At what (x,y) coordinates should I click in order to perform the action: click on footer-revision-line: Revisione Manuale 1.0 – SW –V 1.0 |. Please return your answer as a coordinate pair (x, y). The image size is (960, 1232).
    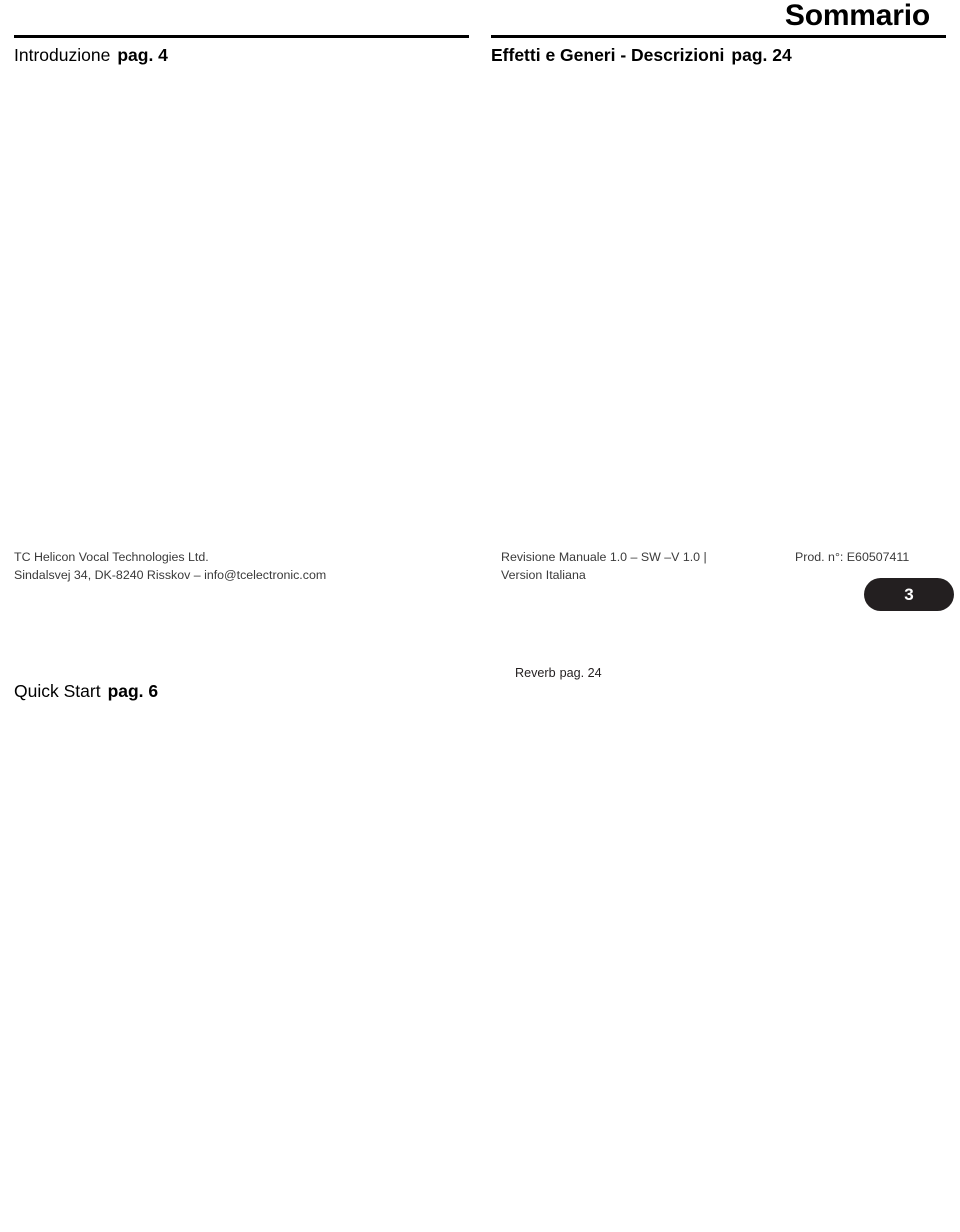
    Looking at the image, I should click on (604, 557).